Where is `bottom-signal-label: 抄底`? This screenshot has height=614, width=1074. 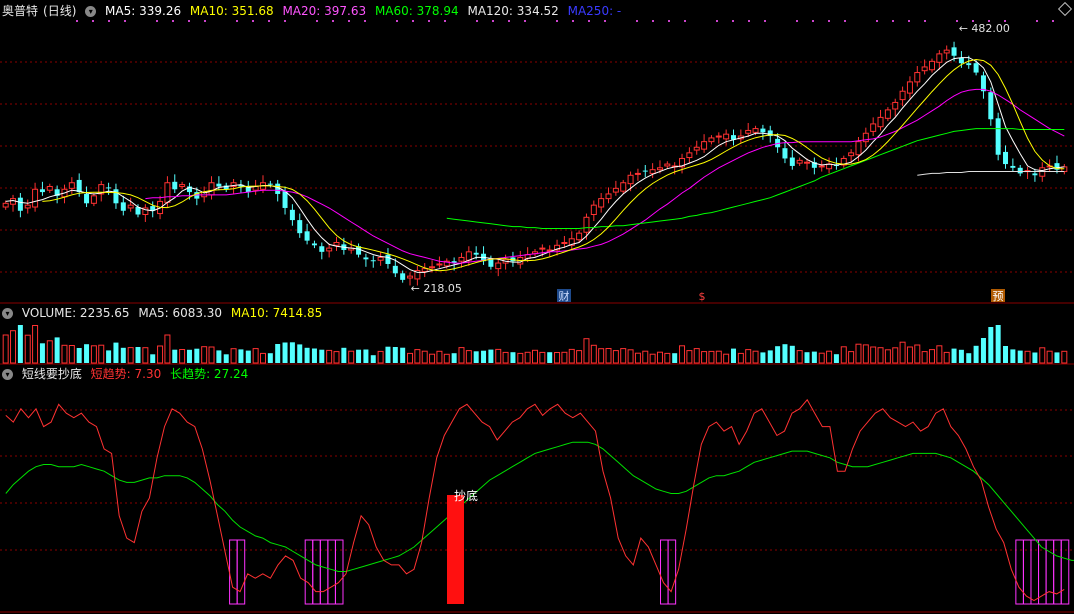 bottom-signal-label: 抄底 is located at coordinates (466, 495).